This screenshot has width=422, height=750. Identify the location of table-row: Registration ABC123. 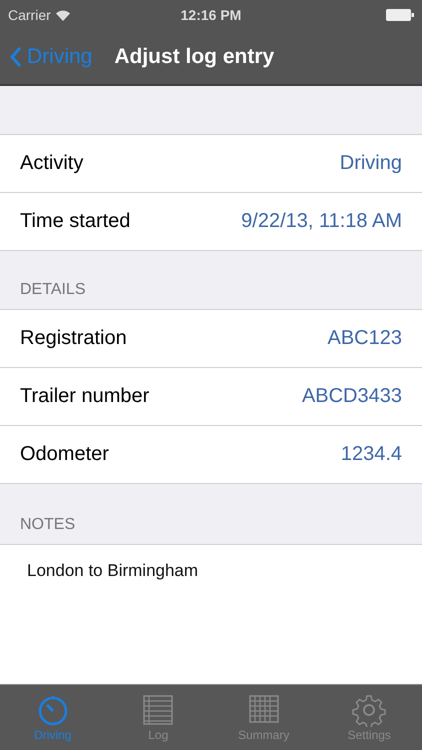
(211, 339).